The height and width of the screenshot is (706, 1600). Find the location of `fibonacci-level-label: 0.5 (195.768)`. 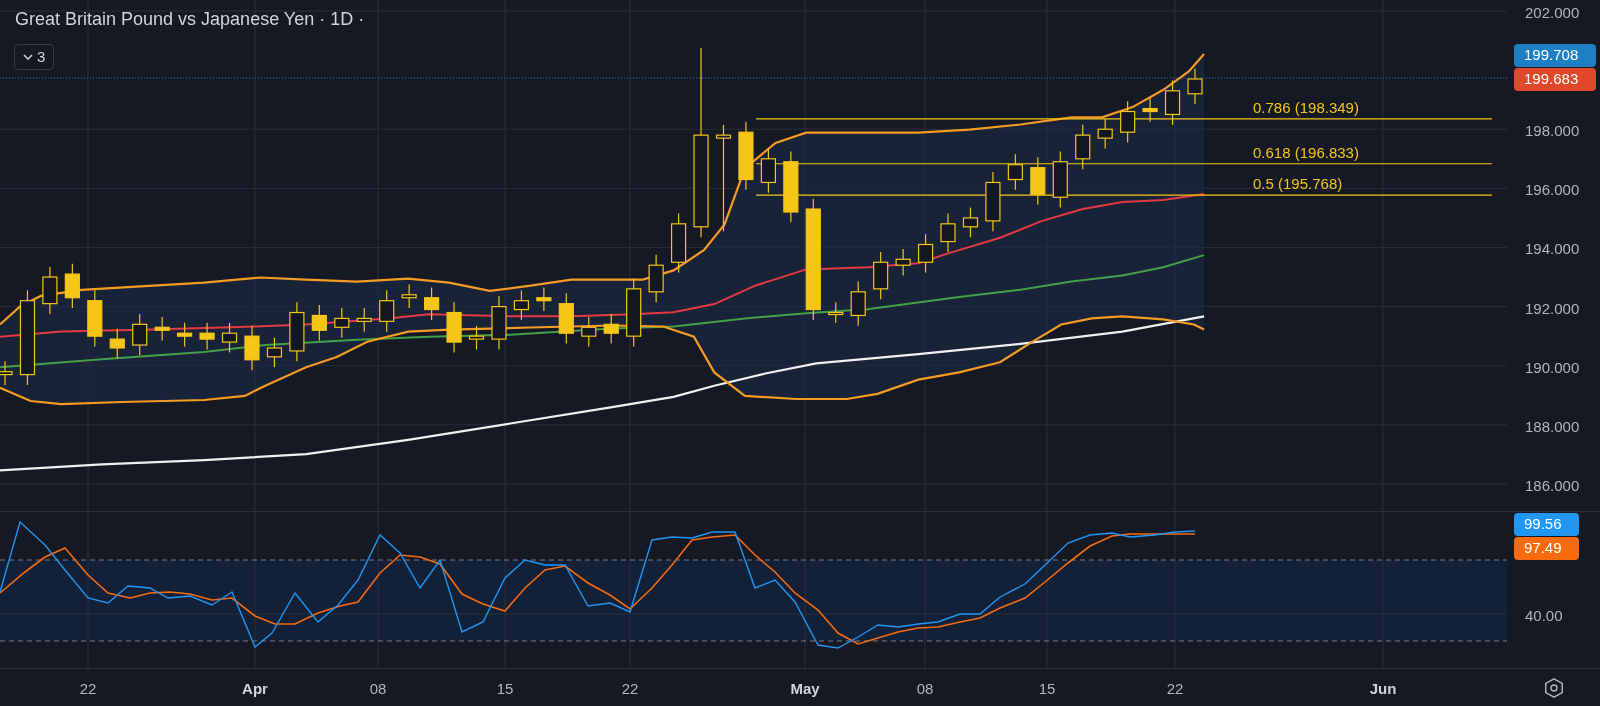

fibonacci-level-label: 0.5 (195.768) is located at coordinates (1298, 184).